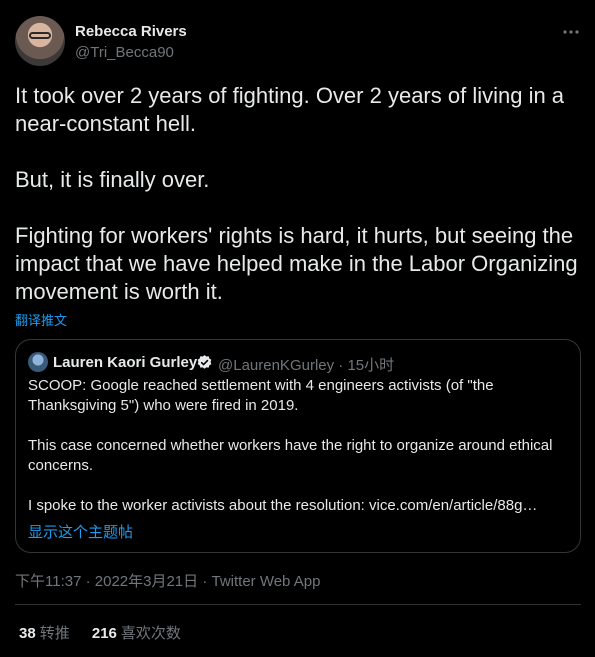 This screenshot has height=657, width=595. What do you see at coordinates (41, 319) in the screenshot?
I see `translate-tweet-link: 翻译推文` at bounding box center [41, 319].